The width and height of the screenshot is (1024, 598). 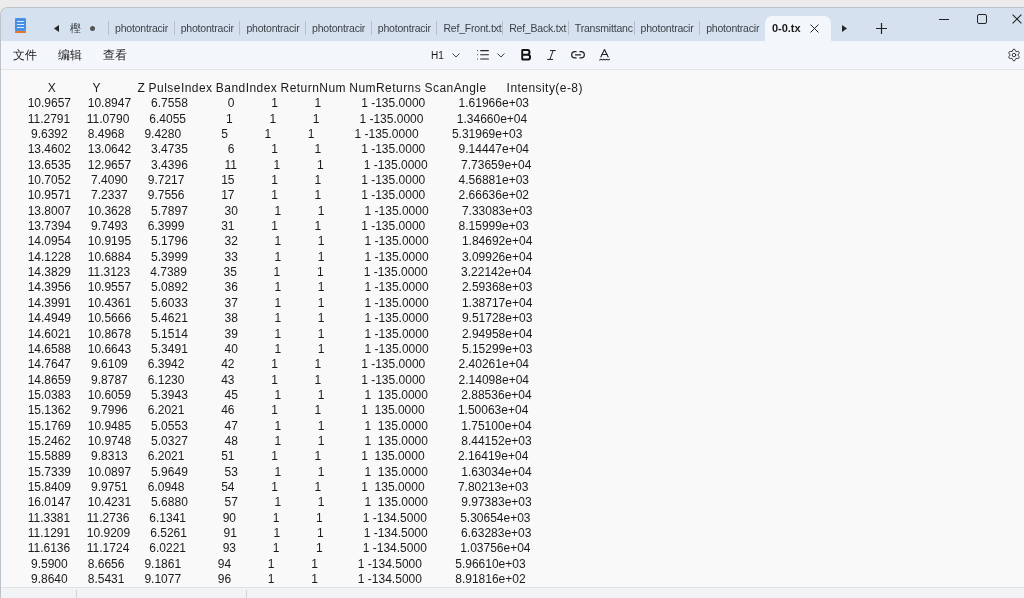 What do you see at coordinates (278, 564) in the screenshot?
I see `data-line: 9.5900 8.6656 9.1861 94 1 1 1 -134.5000 5.96610e+03` at bounding box center [278, 564].